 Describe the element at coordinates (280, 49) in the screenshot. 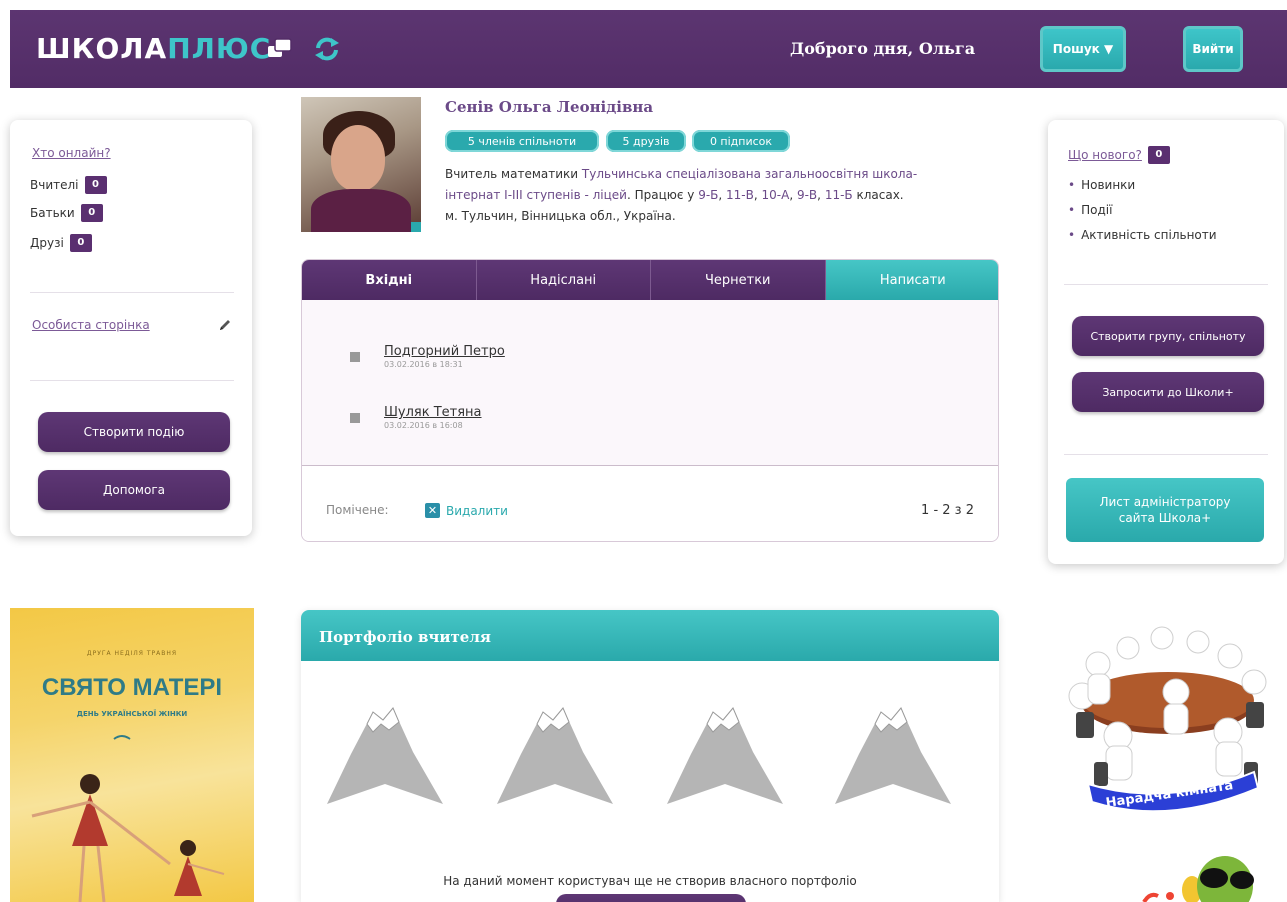

I see `messages-icon` at that location.